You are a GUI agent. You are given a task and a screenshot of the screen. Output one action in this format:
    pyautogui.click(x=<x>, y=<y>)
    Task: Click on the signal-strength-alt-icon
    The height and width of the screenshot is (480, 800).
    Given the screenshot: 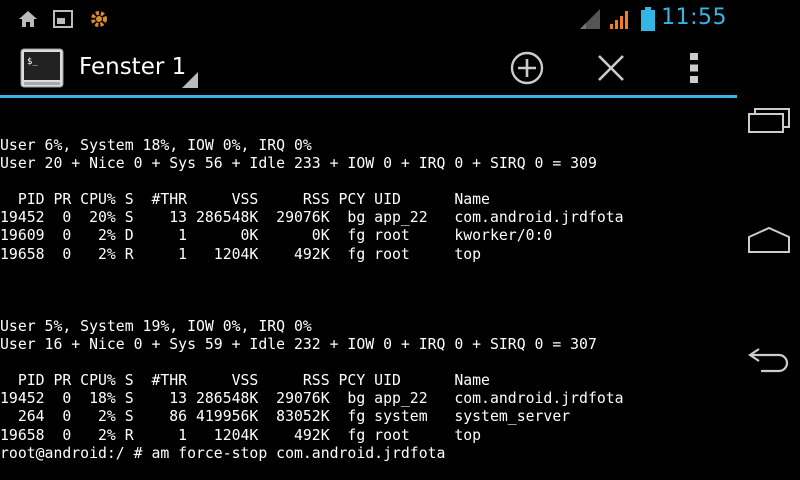 What is the action you would take?
    pyautogui.click(x=619, y=20)
    